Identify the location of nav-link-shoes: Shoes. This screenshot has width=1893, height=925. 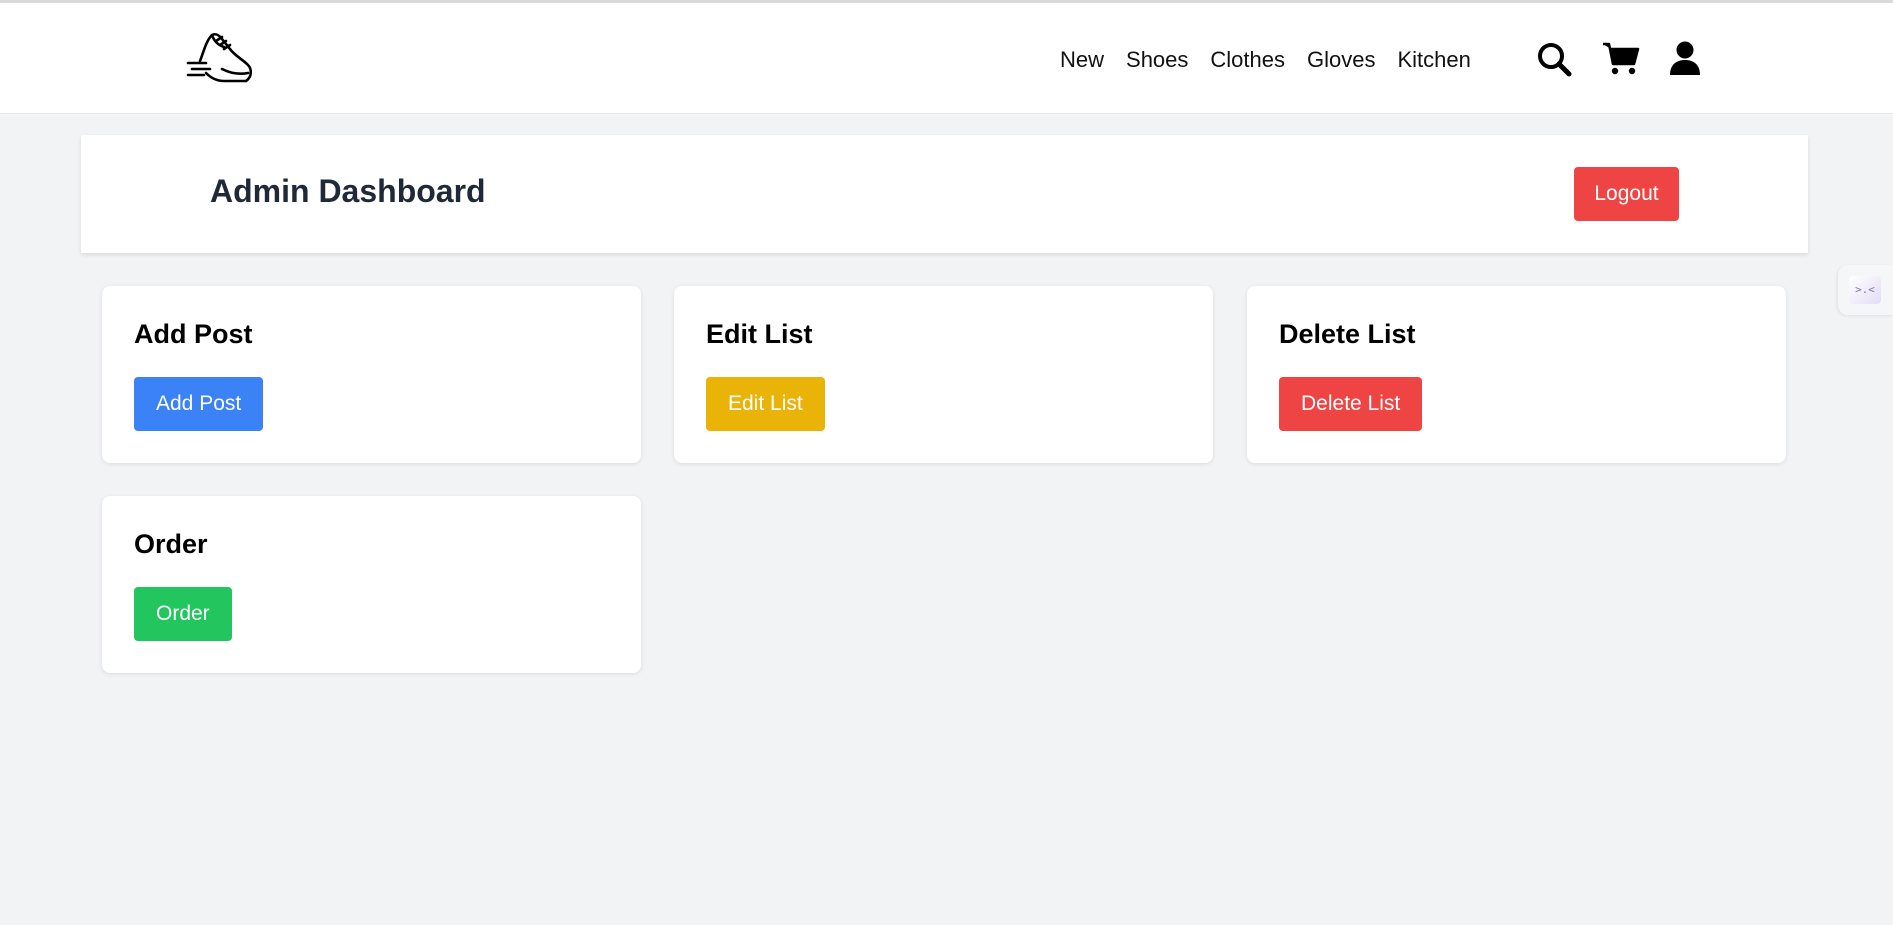
(1157, 60).